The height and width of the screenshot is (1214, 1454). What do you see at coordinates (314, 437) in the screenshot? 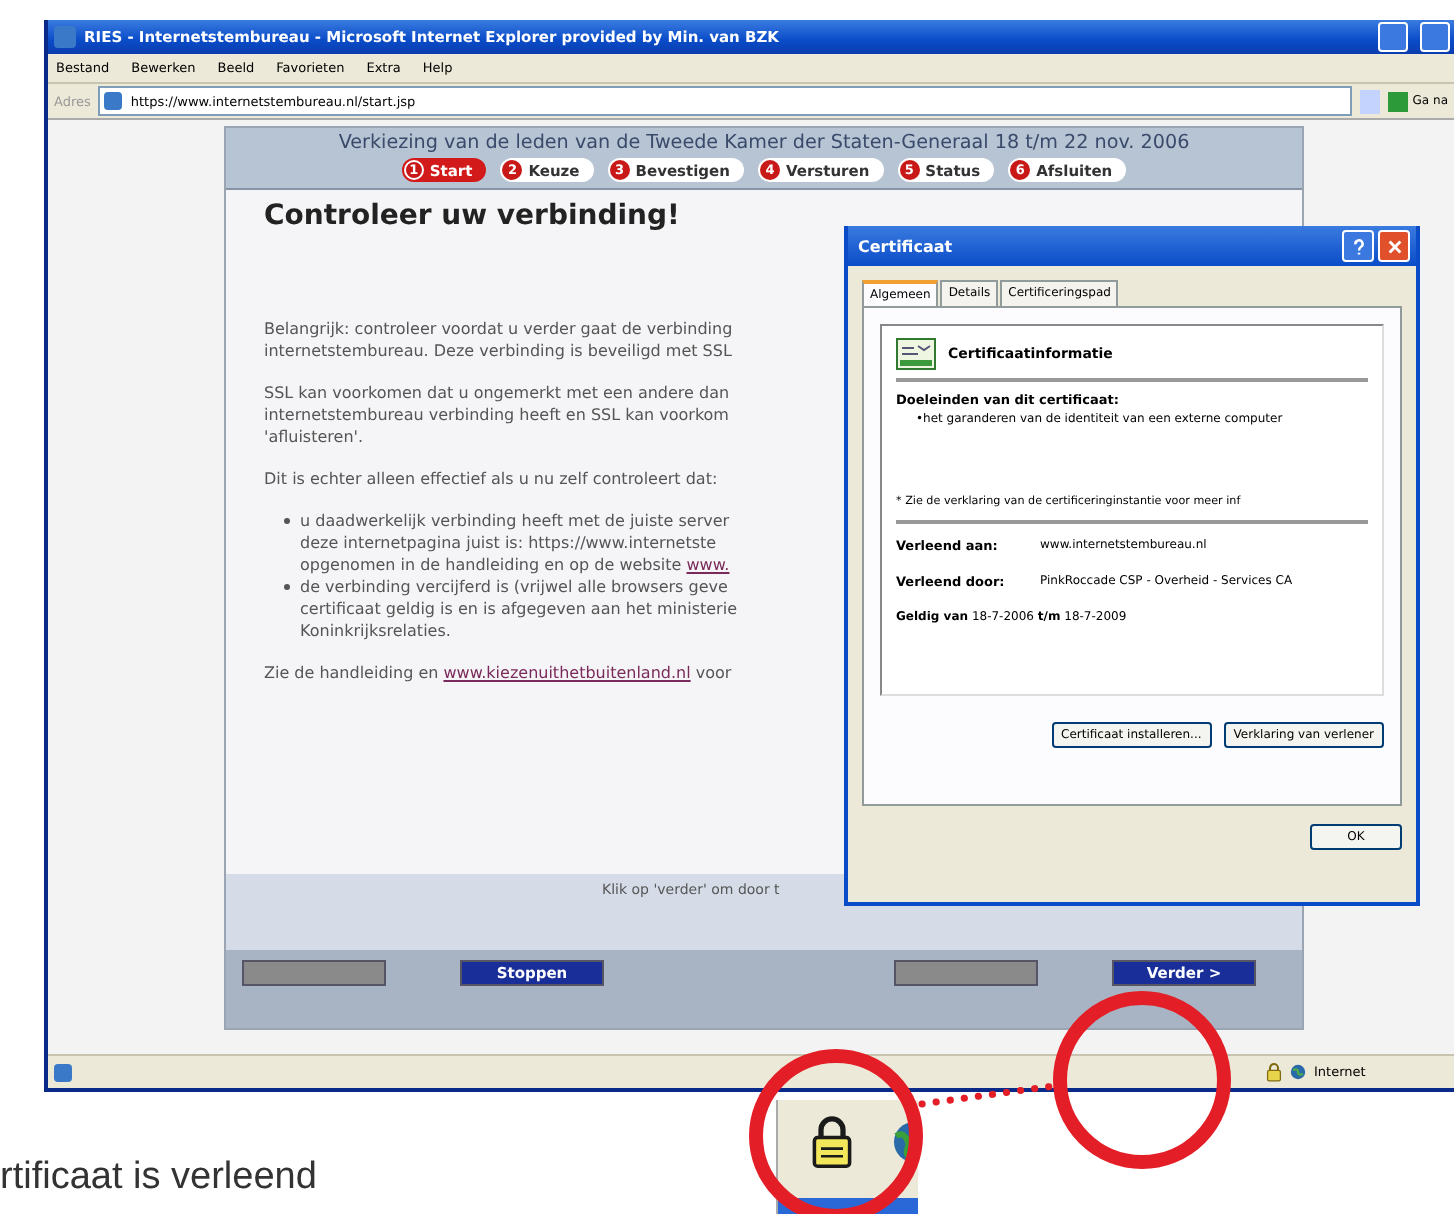
I see `paragraph-line: 'afluisteren'.` at bounding box center [314, 437].